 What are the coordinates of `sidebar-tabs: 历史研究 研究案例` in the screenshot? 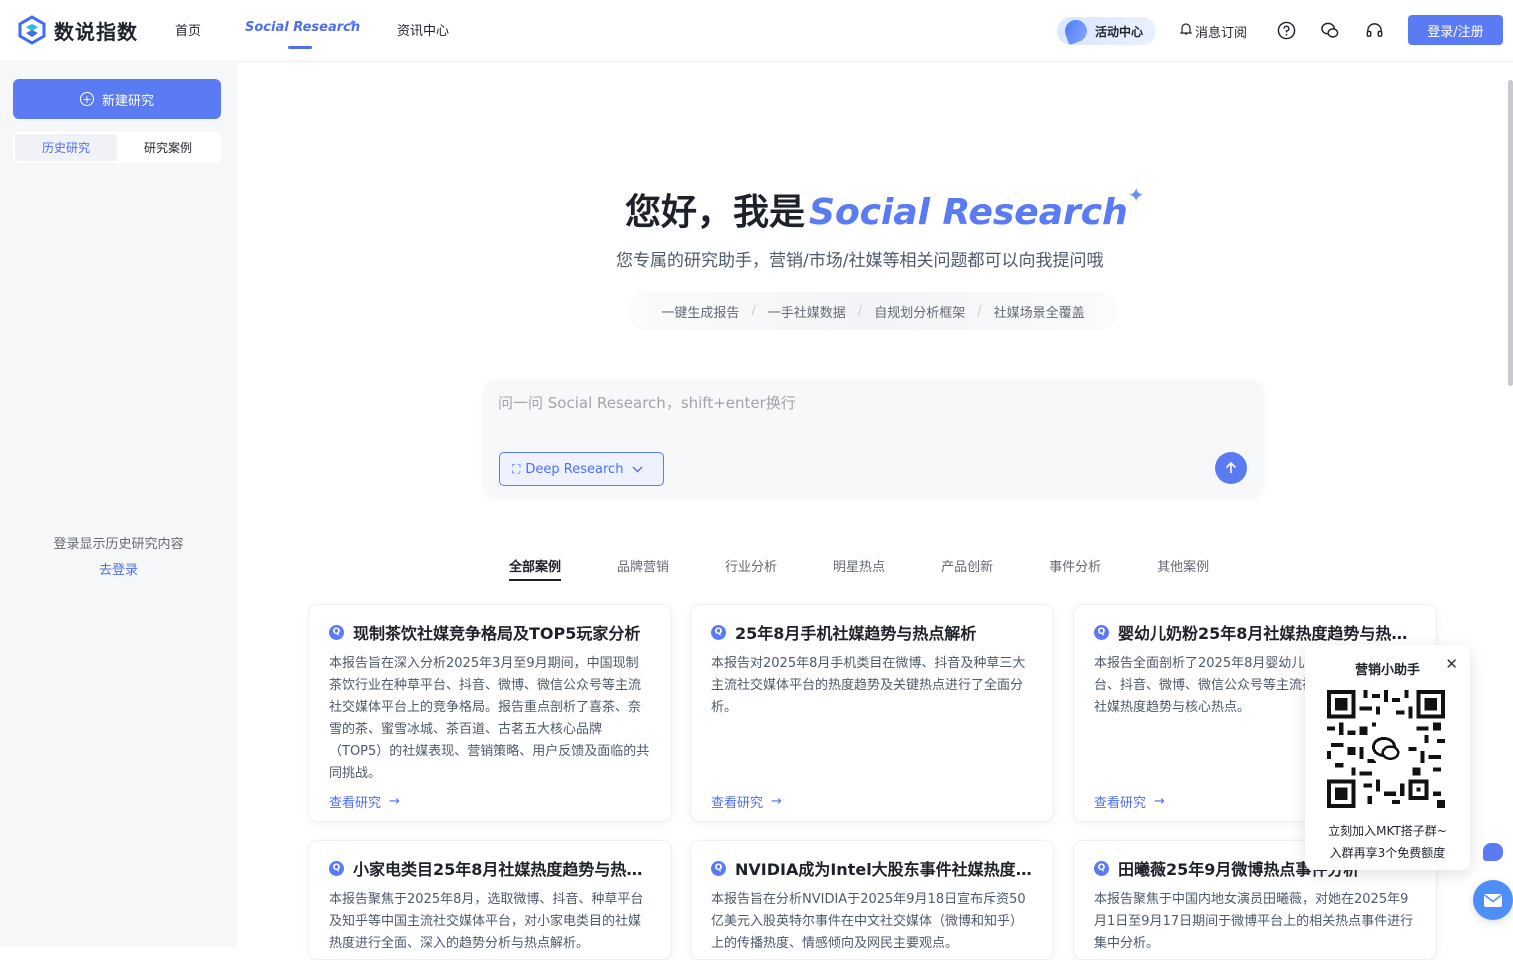 It's located at (117, 147).